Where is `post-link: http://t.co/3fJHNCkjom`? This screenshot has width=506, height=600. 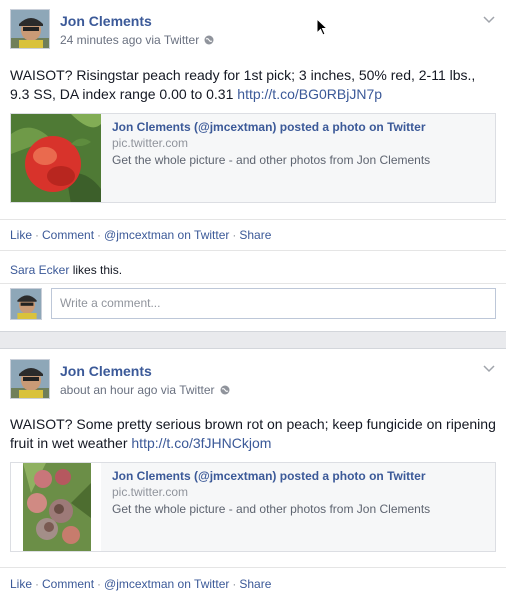
post-link: http://t.co/3fJHNCkjom is located at coordinates (201, 443).